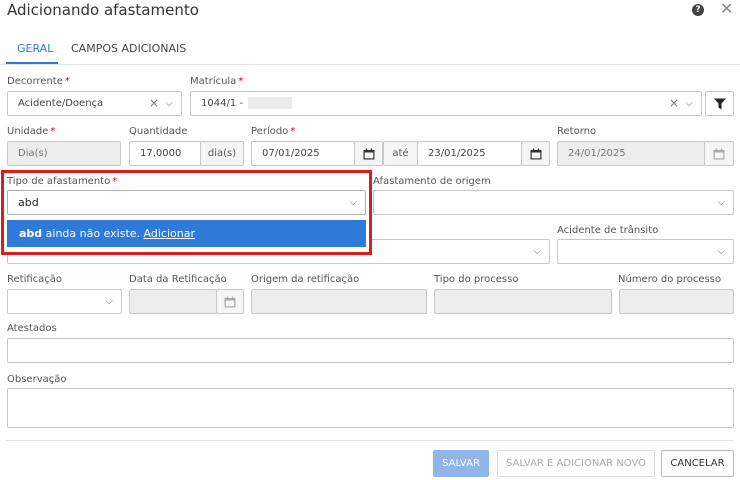 The height and width of the screenshot is (480, 740). I want to click on quantidade-label: Quantidade, so click(158, 131).